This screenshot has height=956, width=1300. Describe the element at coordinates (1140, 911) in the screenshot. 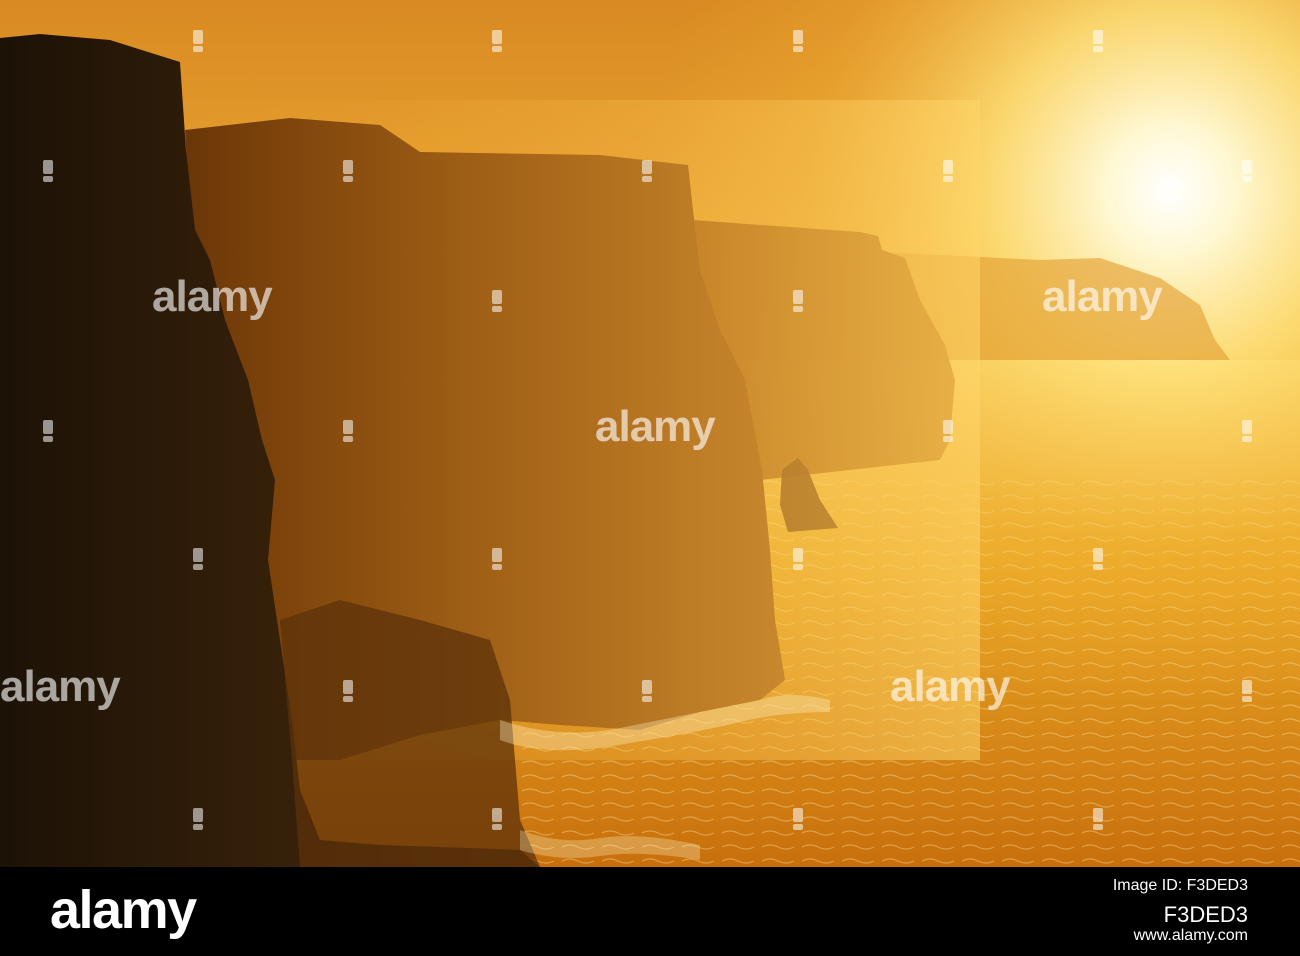

I see `image-info: Image ID: F3DED3 F3DED3 www.alamy.com` at that location.